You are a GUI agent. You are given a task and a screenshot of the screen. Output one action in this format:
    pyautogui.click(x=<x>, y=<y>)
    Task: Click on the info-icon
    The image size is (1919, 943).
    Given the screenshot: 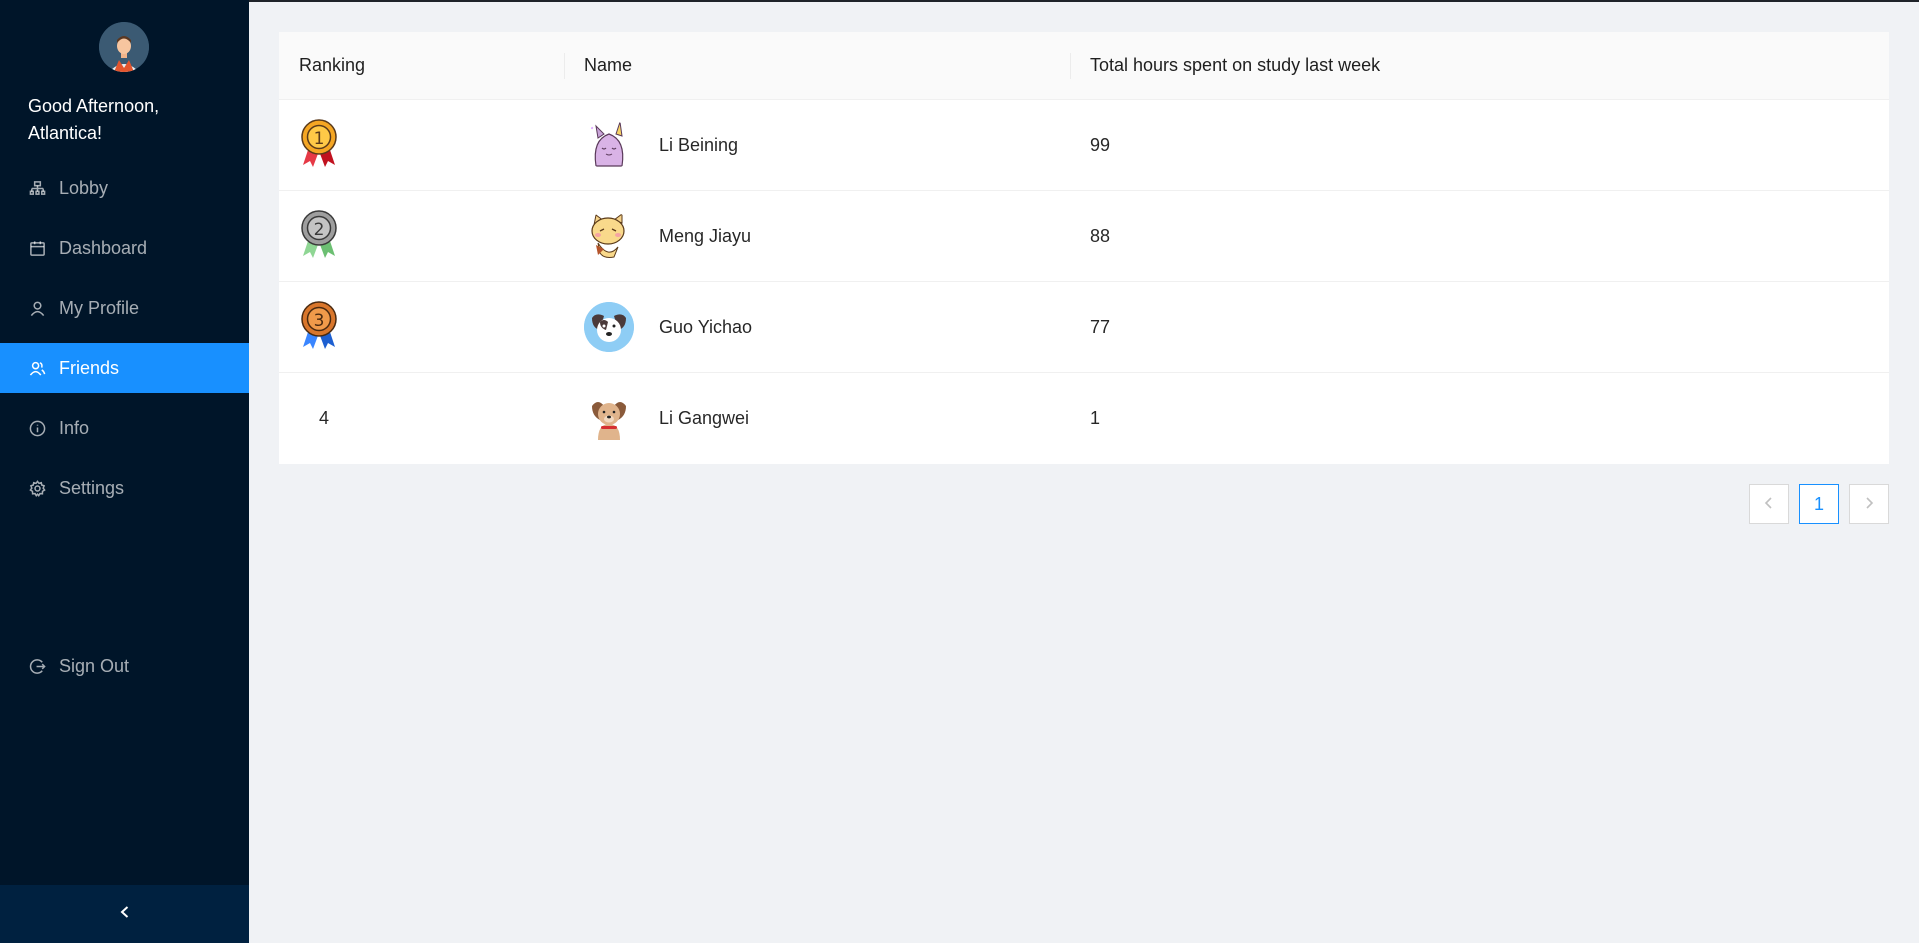 What is the action you would take?
    pyautogui.click(x=37, y=428)
    